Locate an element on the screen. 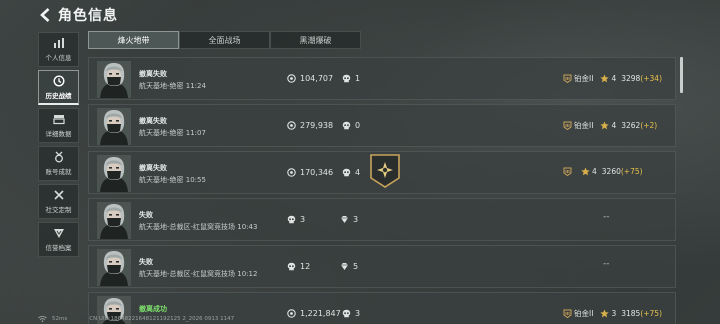 This screenshot has width=720, height=324. back-arrow-icon is located at coordinates (46, 15).